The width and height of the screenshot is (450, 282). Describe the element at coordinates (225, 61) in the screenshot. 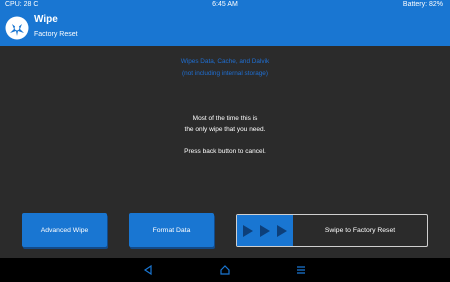

I see `wipe-info-line-1: Wipes Data, Cache, and Dalvik` at that location.